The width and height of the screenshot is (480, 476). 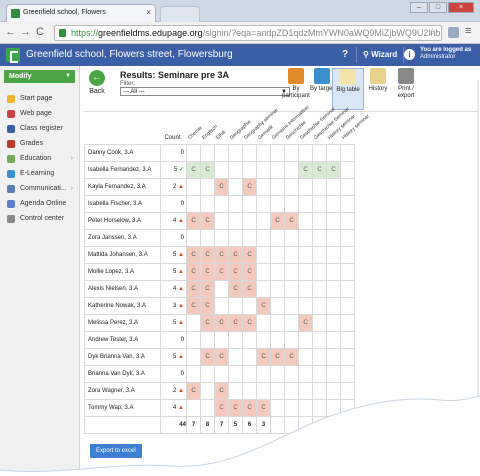 I want to click on table-row: Andrew Tester, 3.A 0, so click(x=219, y=339).